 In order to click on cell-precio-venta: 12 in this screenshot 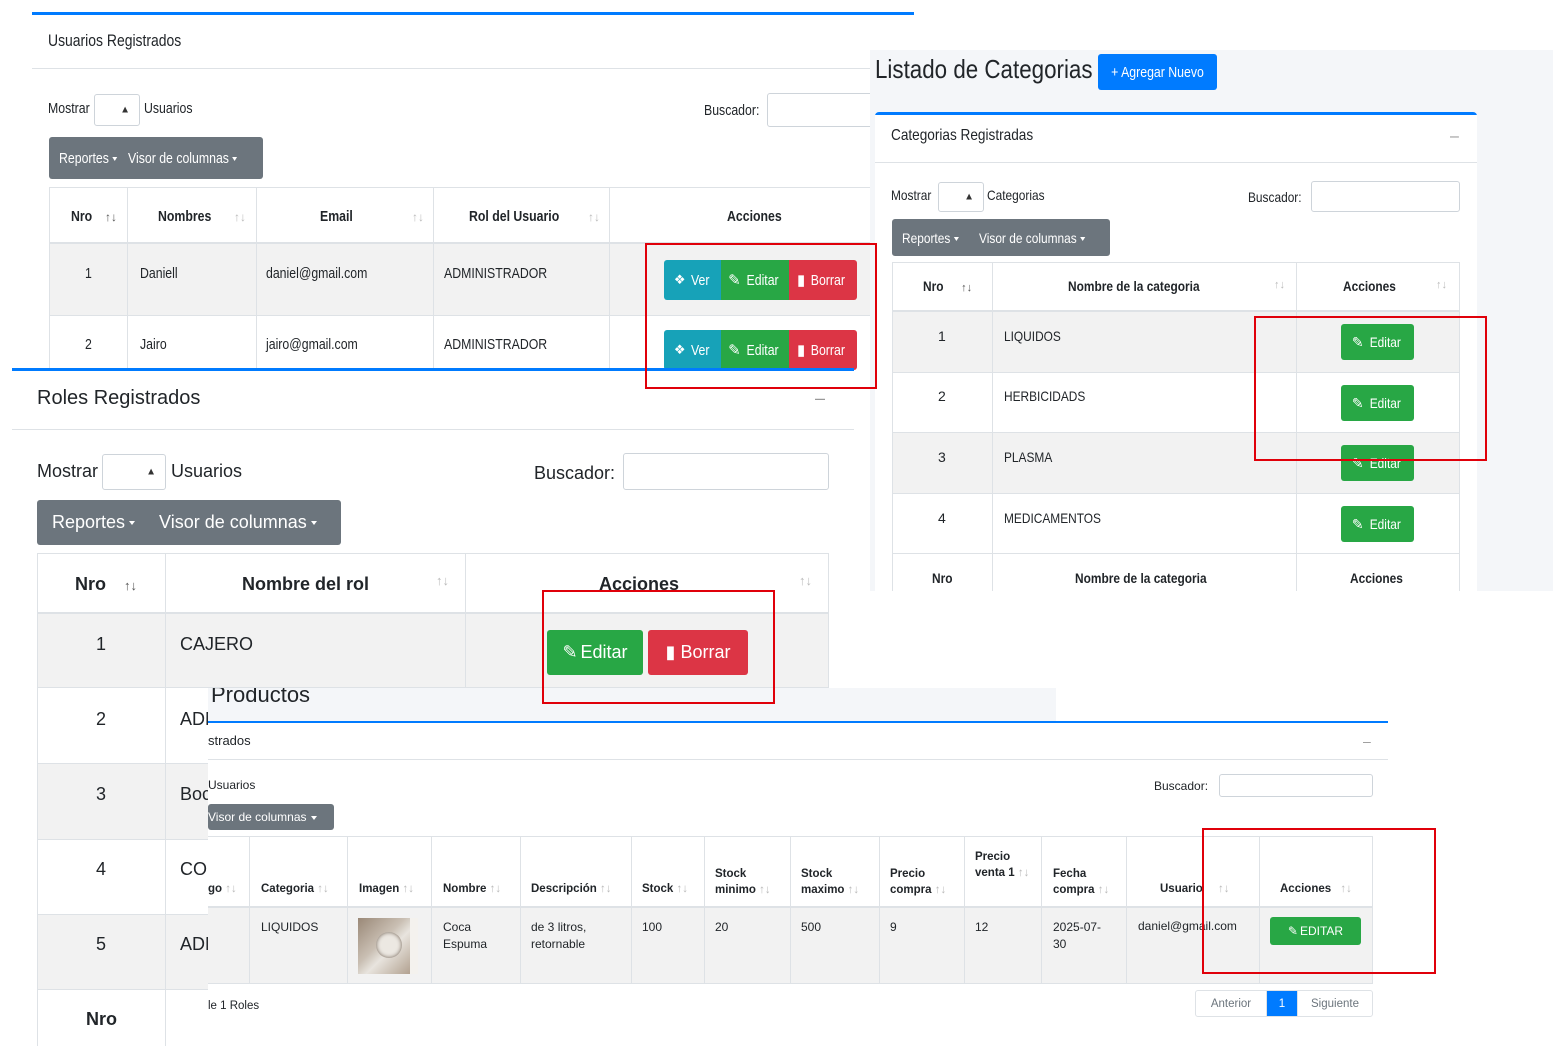, I will do `click(982, 927)`.